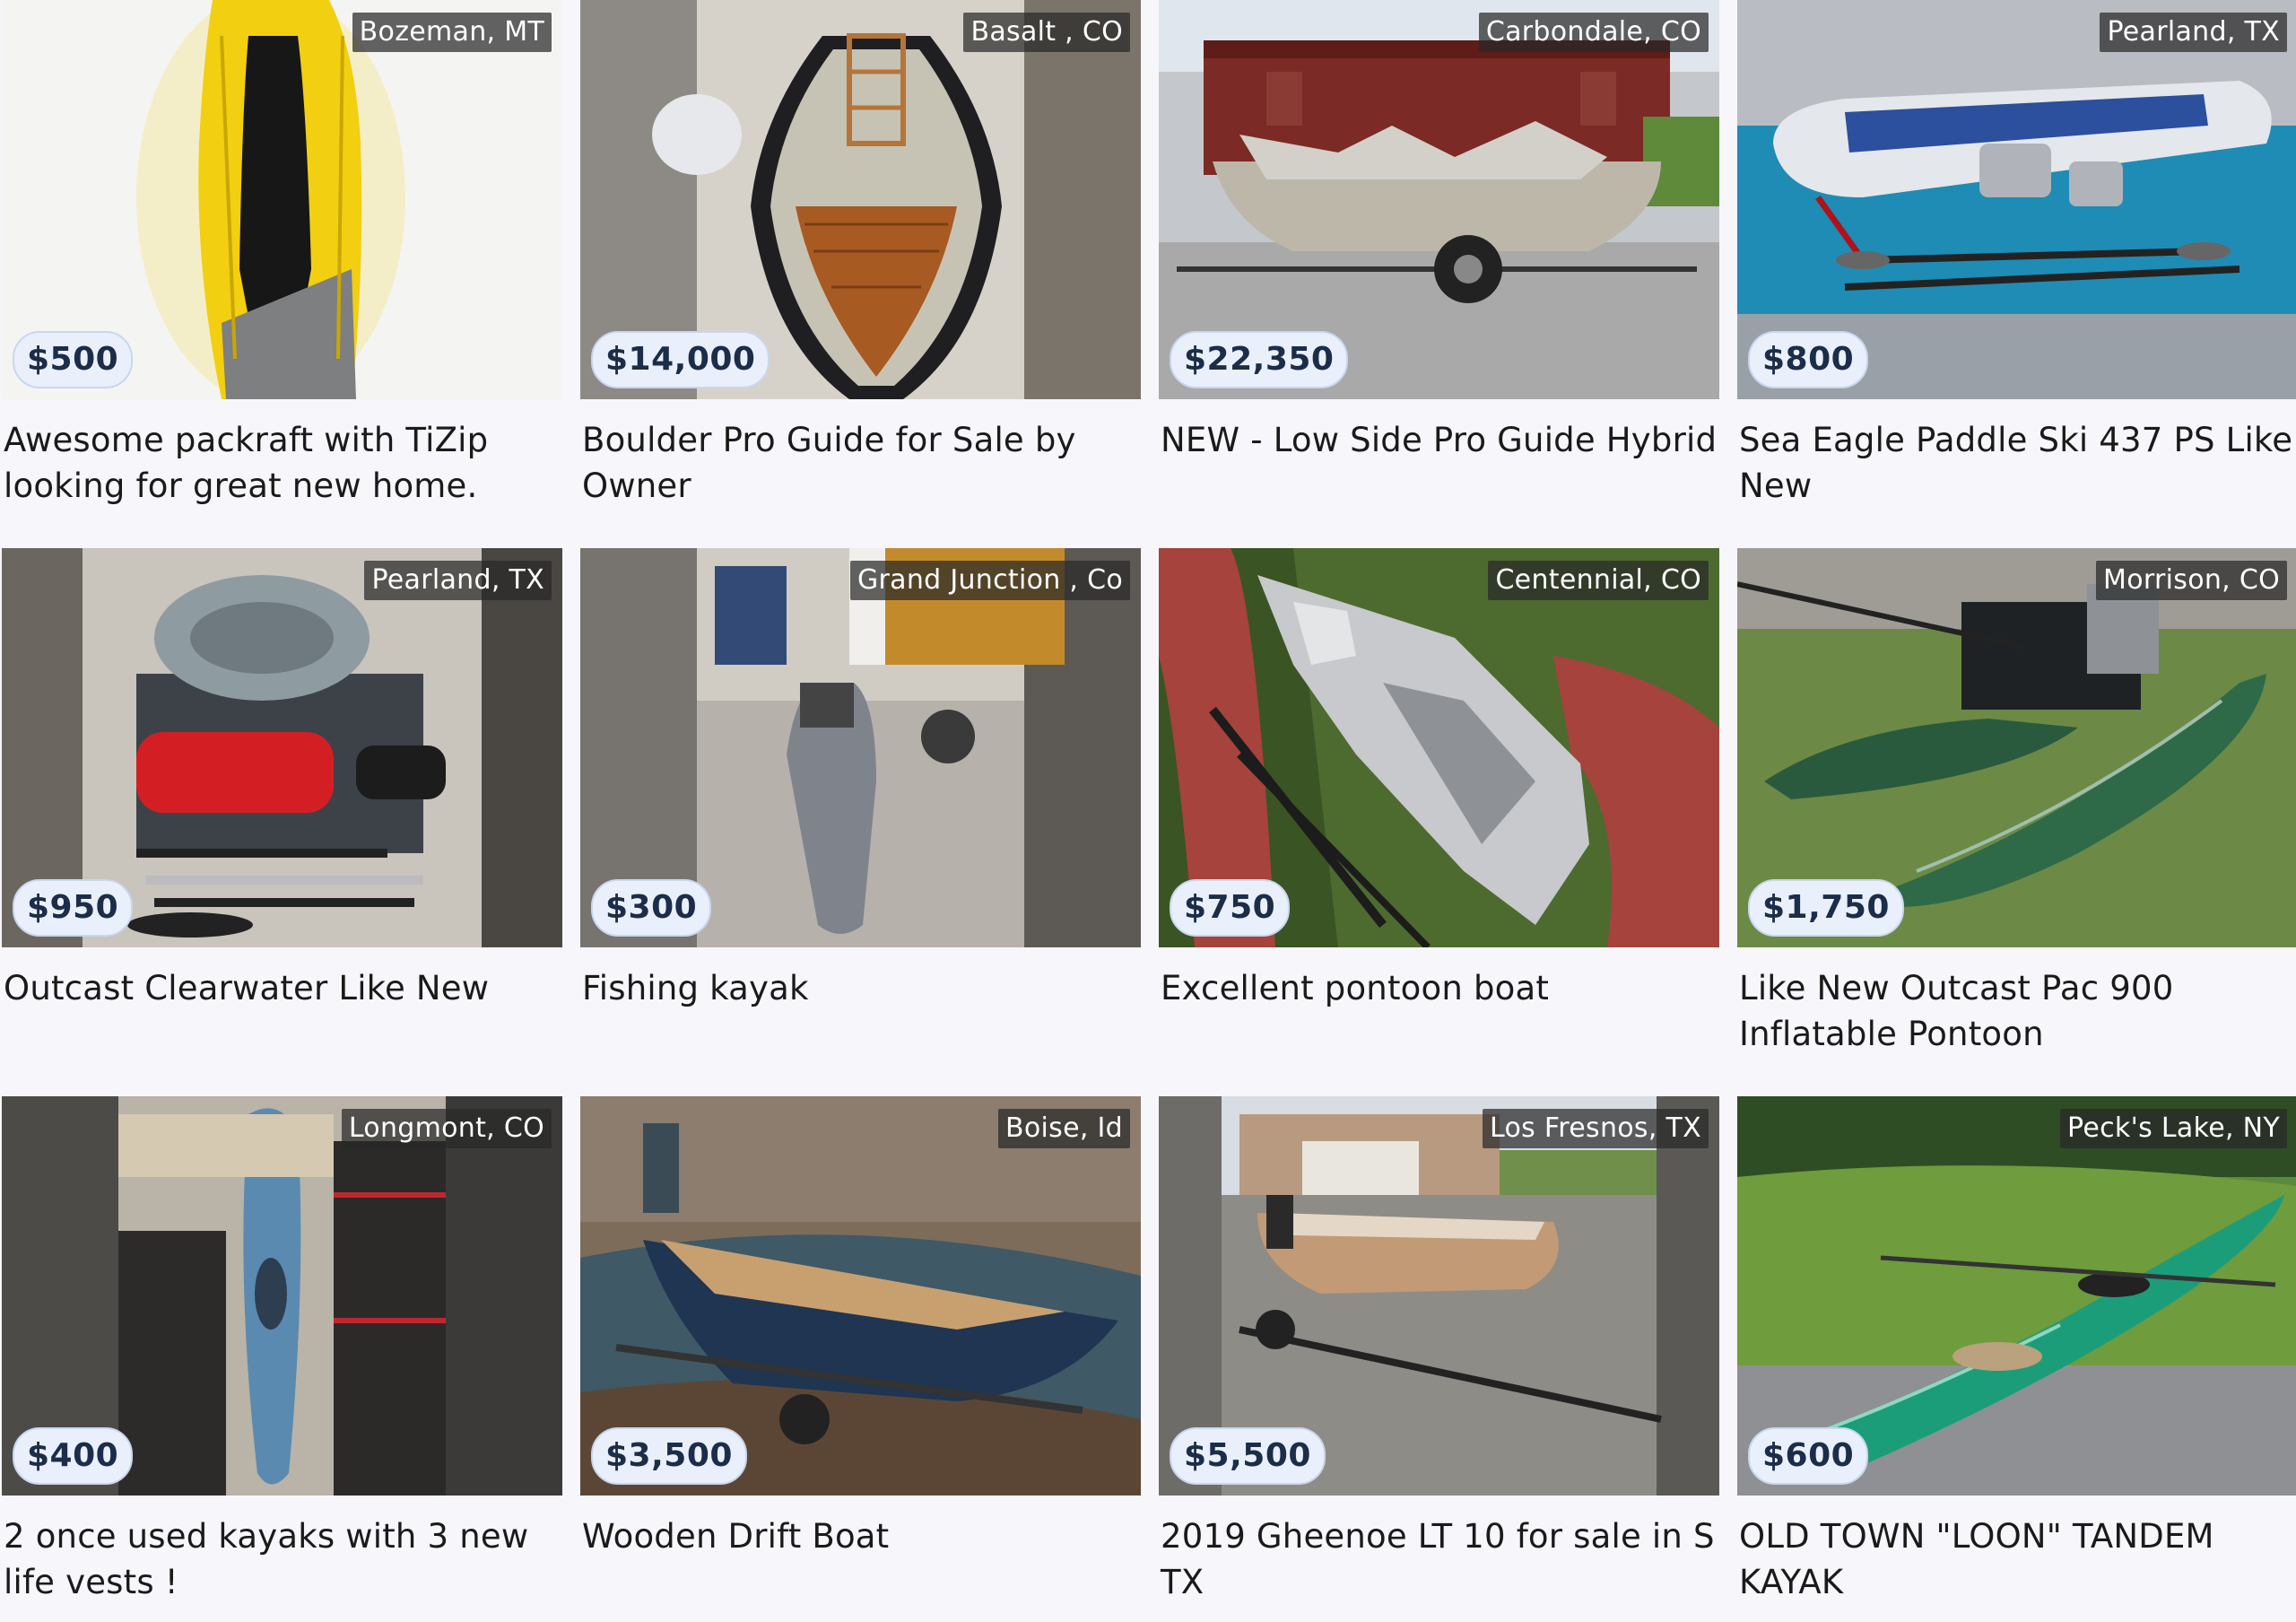 This screenshot has width=2296, height=1622. I want to click on listing-card: Boise, Id $3,500 Wooden Drift Boat, so click(860, 1359).